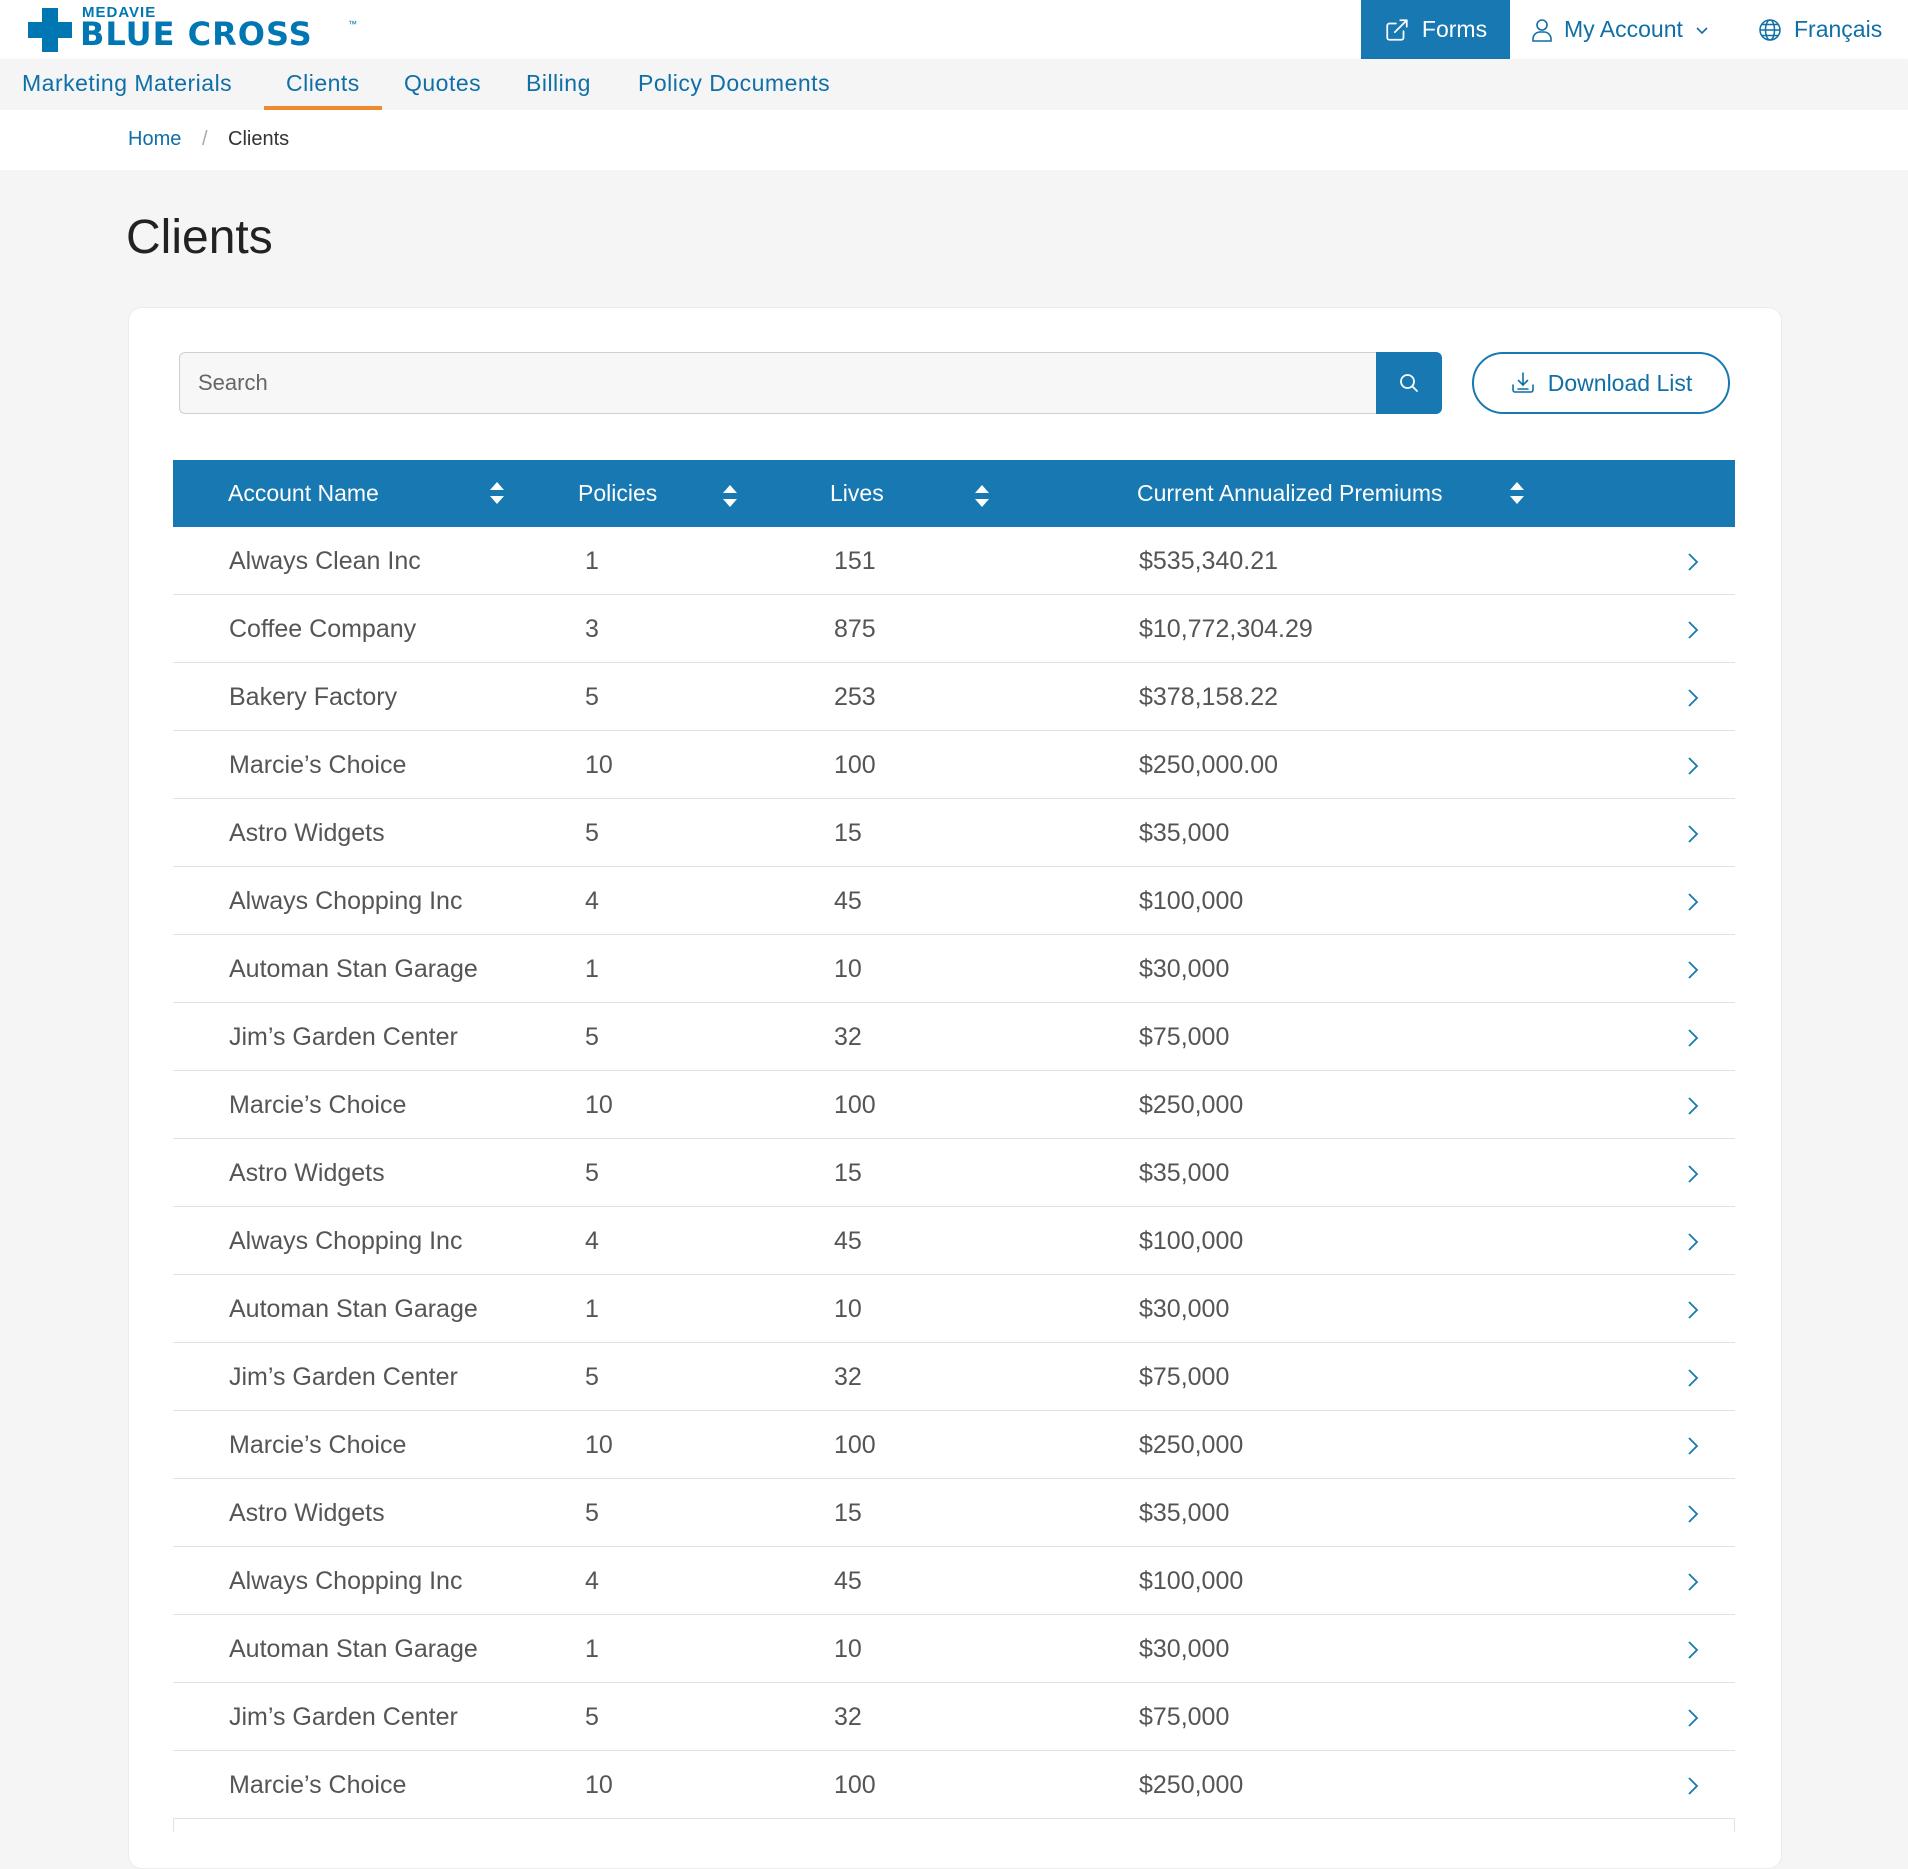  What do you see at coordinates (1623, 29) in the screenshot?
I see `my-account-label: My Account` at bounding box center [1623, 29].